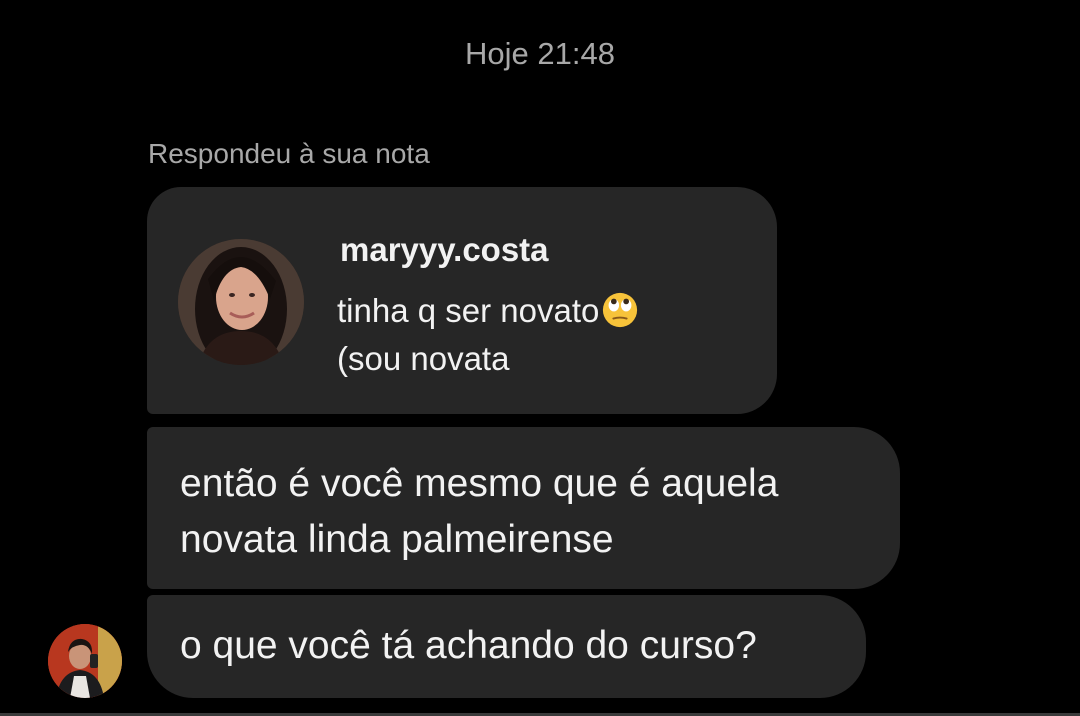 This screenshot has height=716, width=1080. Describe the element at coordinates (540, 53) in the screenshot. I see `message-timestamp: Hoje 21:48` at that location.